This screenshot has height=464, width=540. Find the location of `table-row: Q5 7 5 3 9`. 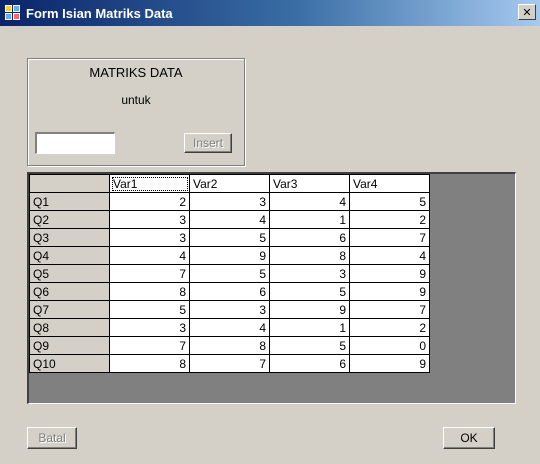

table-row: Q5 7 5 3 9 is located at coordinates (229, 273).